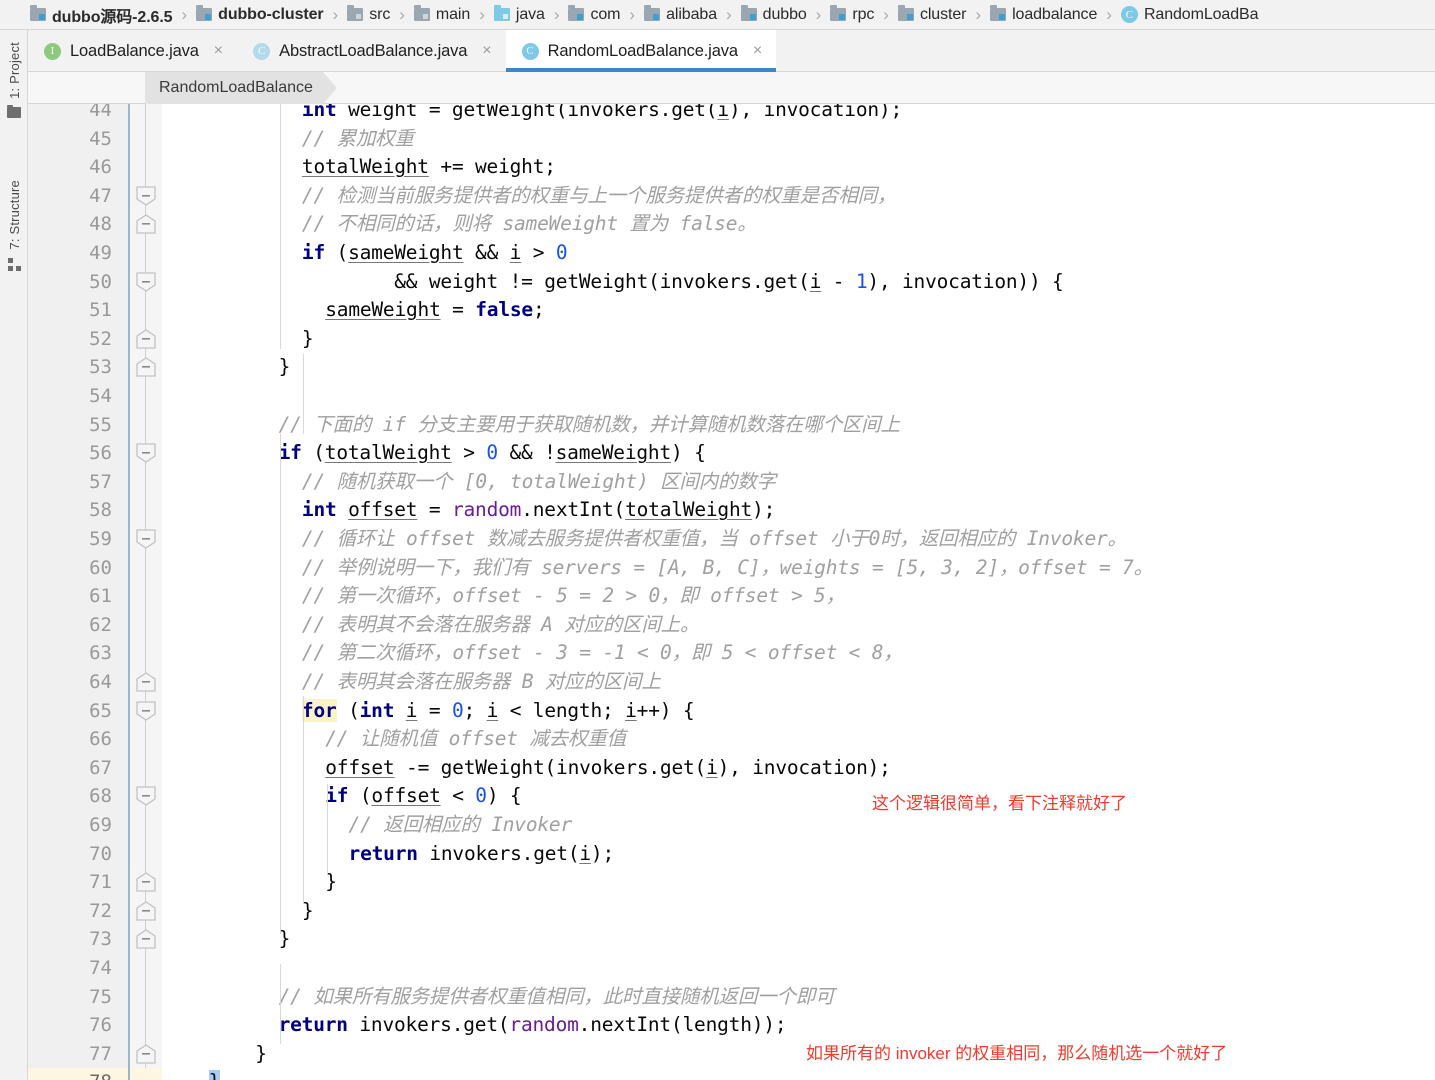 The width and height of the screenshot is (1435, 1080). What do you see at coordinates (100, 596) in the screenshot?
I see `line-number: 61` at bounding box center [100, 596].